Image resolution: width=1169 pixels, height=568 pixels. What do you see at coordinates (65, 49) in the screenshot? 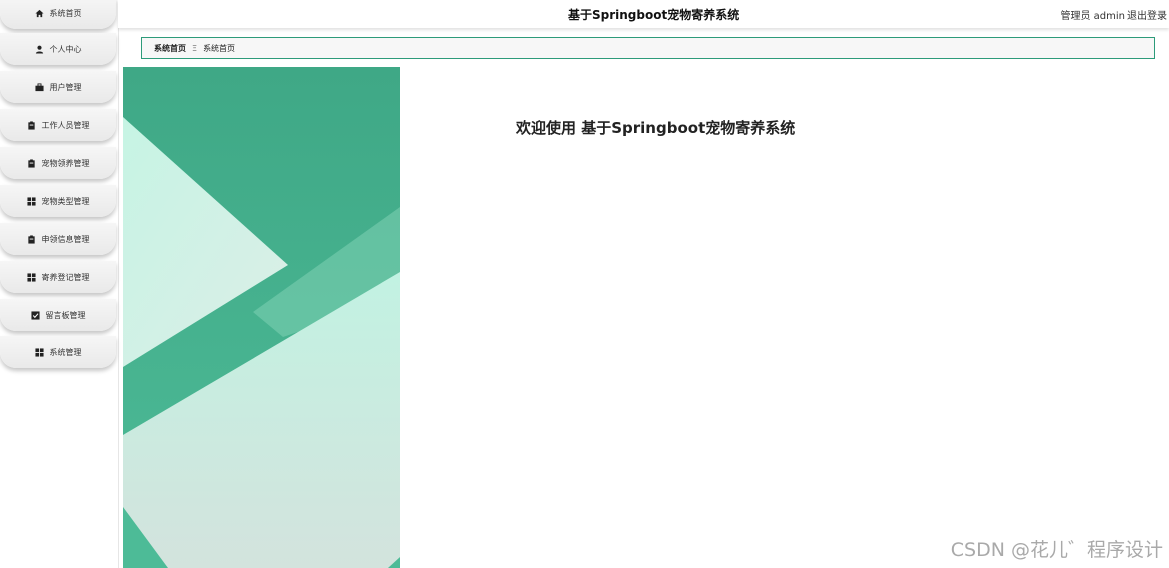
I see `sidebar-item-label: 个人中心` at bounding box center [65, 49].